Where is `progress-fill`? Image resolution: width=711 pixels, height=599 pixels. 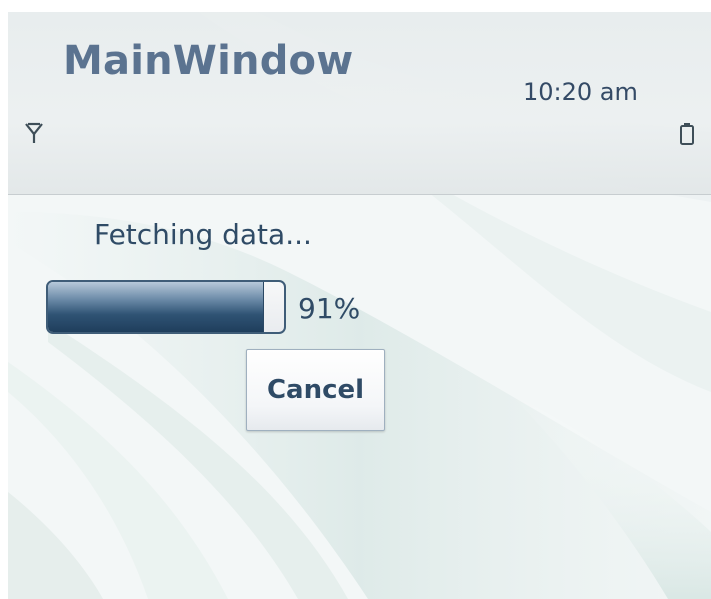
progress-fill is located at coordinates (156, 307).